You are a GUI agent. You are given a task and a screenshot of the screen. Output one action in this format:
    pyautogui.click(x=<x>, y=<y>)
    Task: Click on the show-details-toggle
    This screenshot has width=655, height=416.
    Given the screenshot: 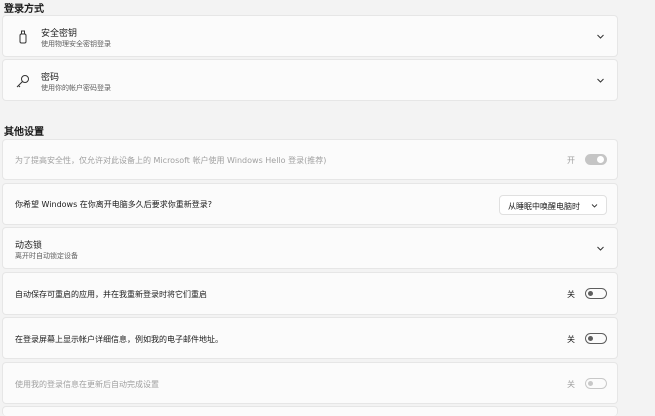 What is the action you would take?
    pyautogui.click(x=596, y=338)
    